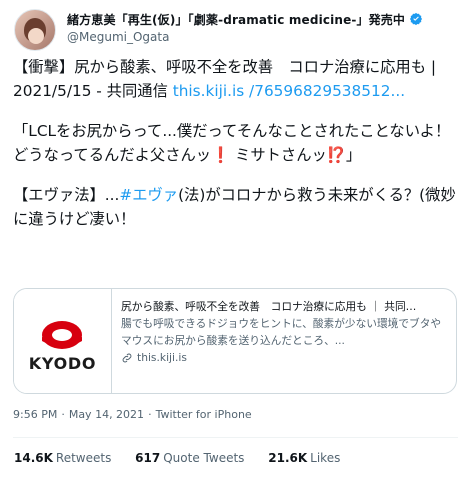  Describe the element at coordinates (235, 437) in the screenshot. I see `divider` at that location.